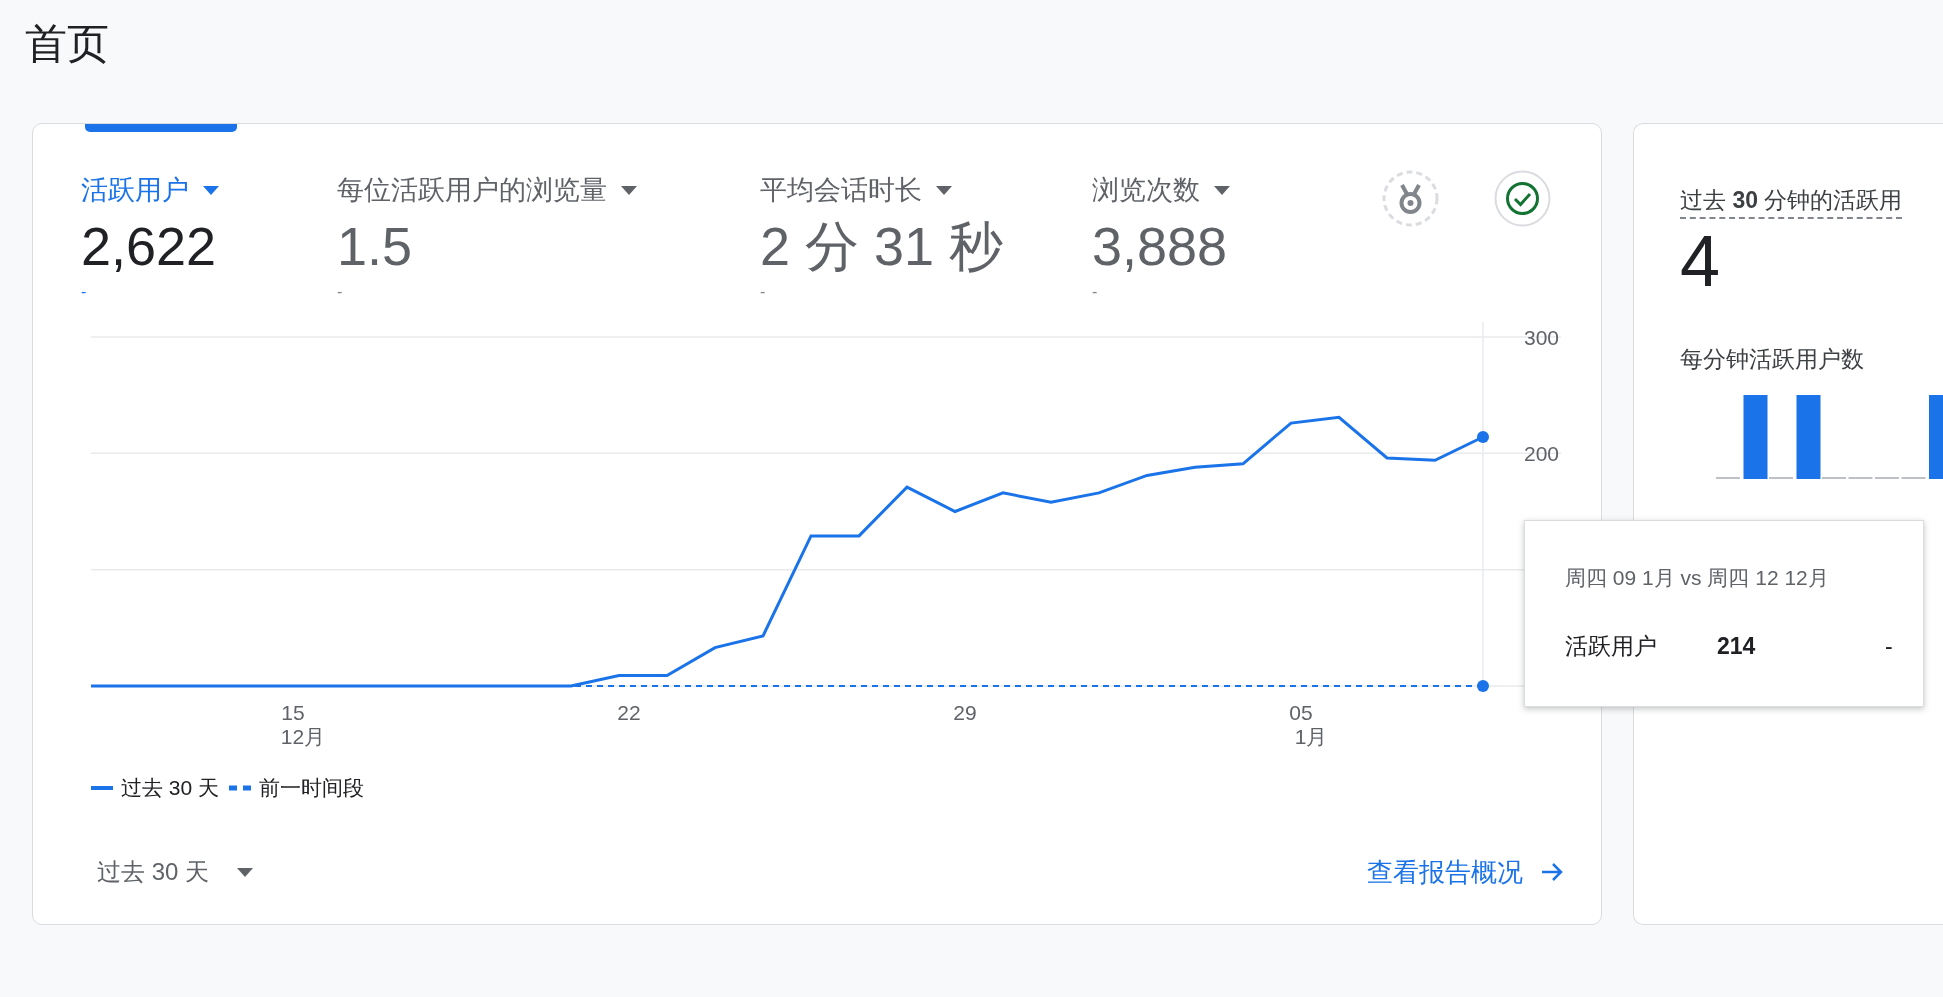 This screenshot has width=1943, height=997. Describe the element at coordinates (170, 788) in the screenshot. I see `legend-label: 过去 30 天` at that location.